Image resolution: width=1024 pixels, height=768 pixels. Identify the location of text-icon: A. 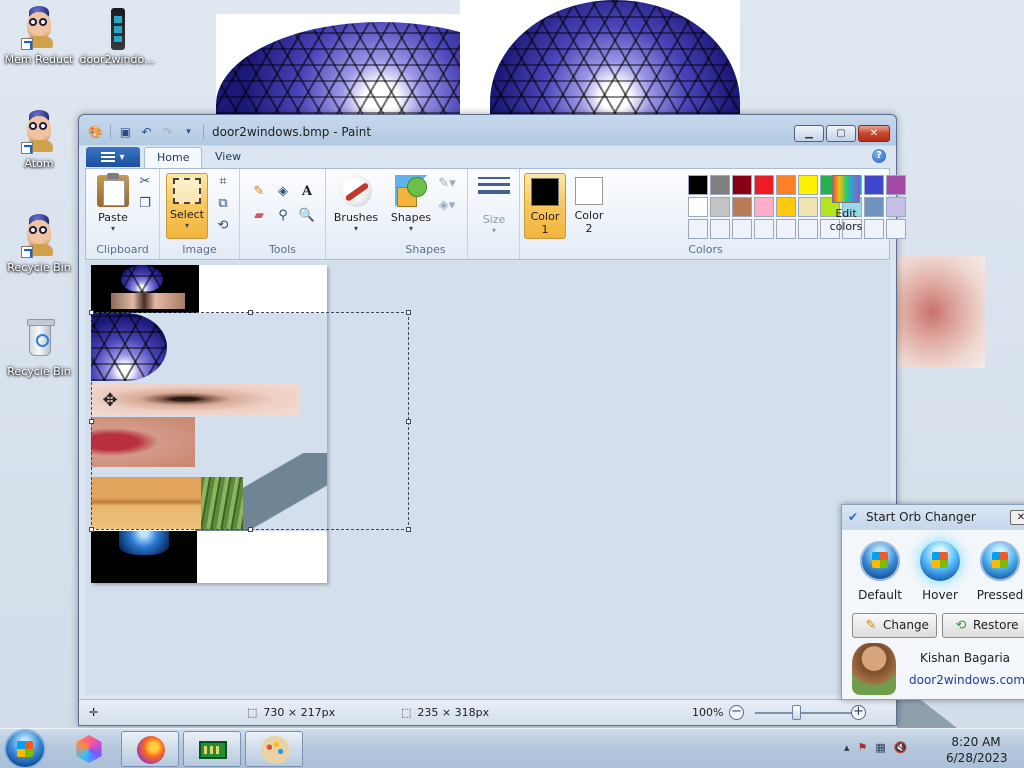
(307, 192).